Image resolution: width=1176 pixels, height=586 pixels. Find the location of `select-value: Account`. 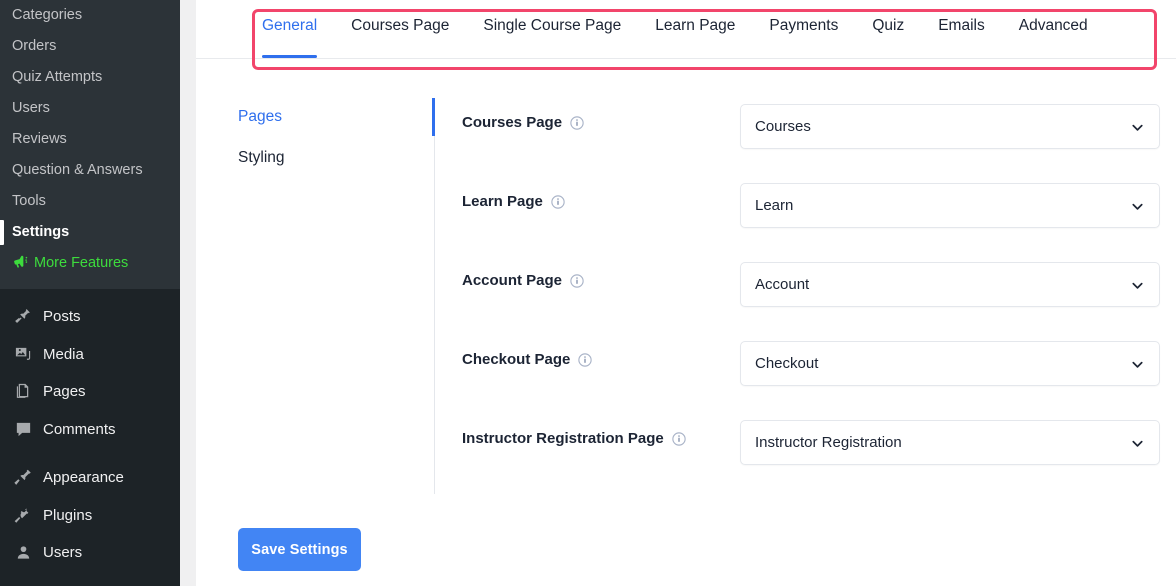

select-value: Account is located at coordinates (782, 284).